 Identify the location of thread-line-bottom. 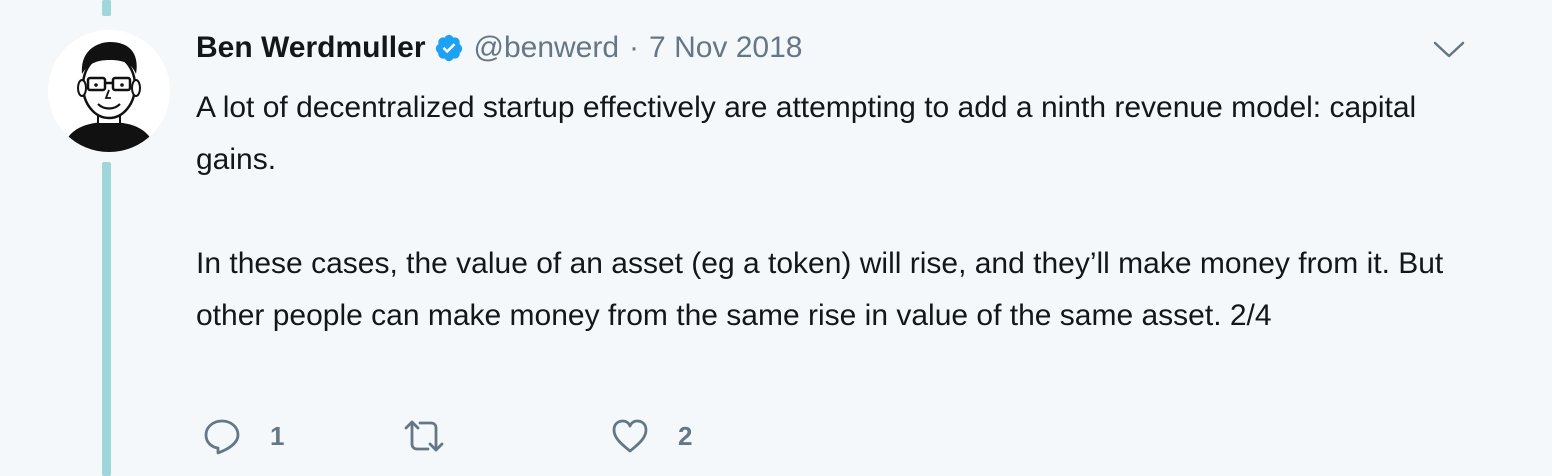
(106, 319).